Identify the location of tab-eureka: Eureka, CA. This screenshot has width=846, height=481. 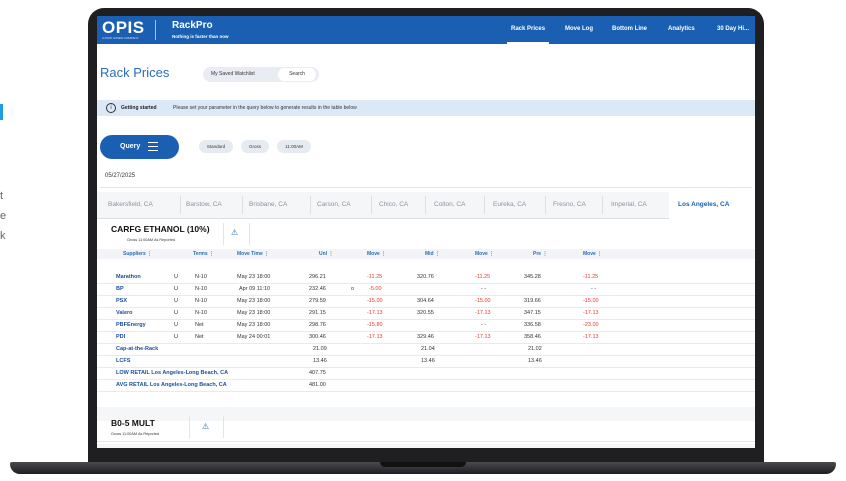
(509, 204).